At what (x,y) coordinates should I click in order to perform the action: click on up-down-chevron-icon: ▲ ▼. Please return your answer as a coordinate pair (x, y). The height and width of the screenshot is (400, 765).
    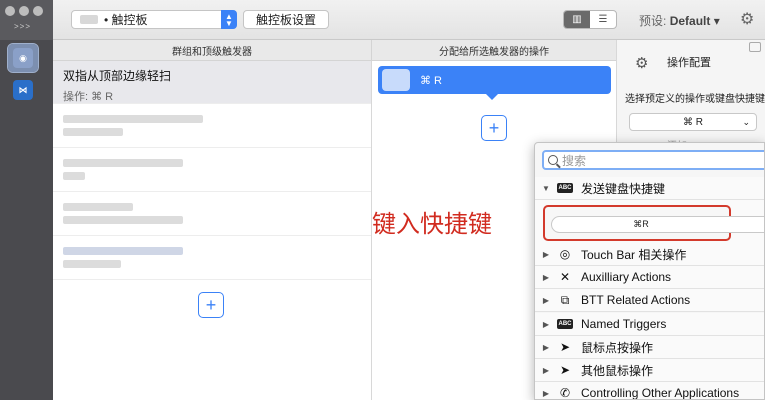
    Looking at the image, I should click on (229, 19).